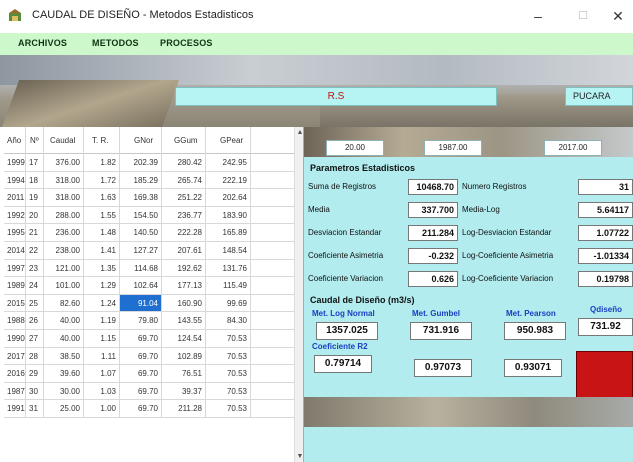  Describe the element at coordinates (102, 320) in the screenshot. I see `cell-tr: 1.19` at that location.